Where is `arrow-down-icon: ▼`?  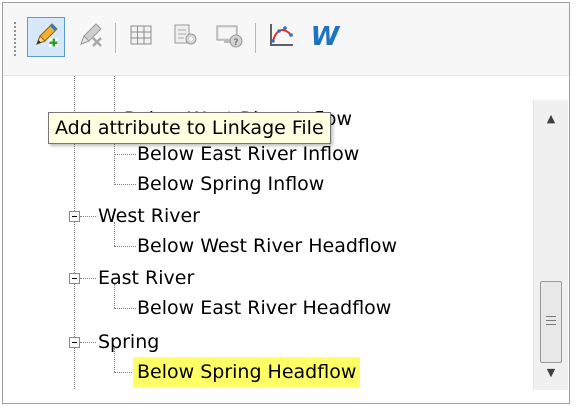
arrow-down-icon: ▼ is located at coordinates (551, 372).